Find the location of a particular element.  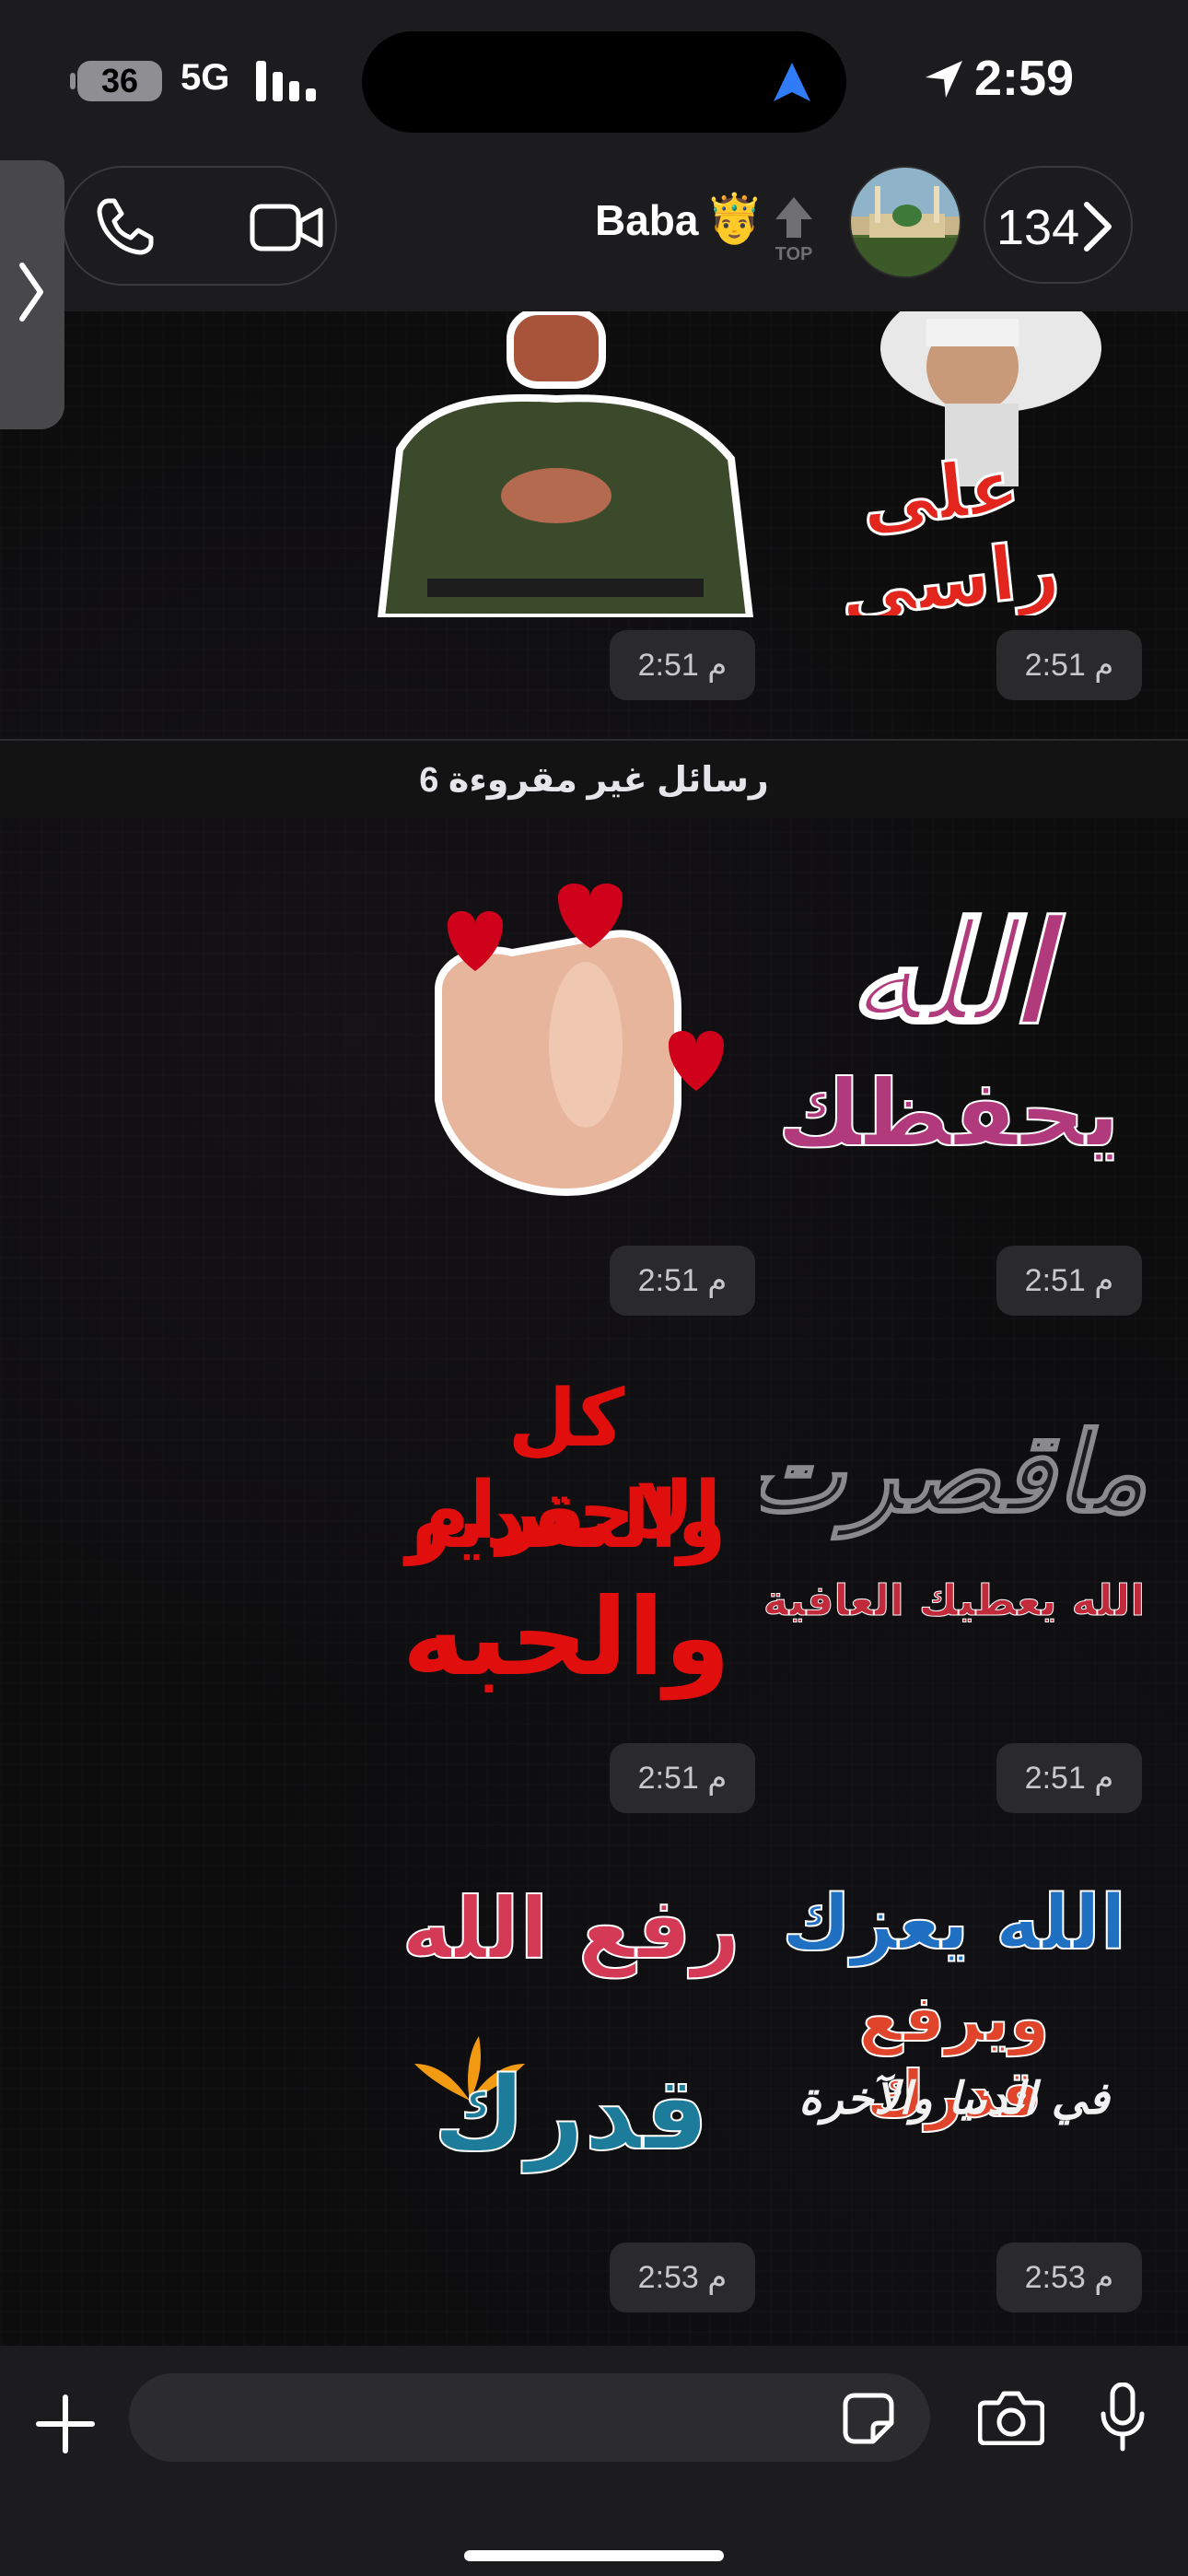

avatar-mosque-image is located at coordinates (905, 231).